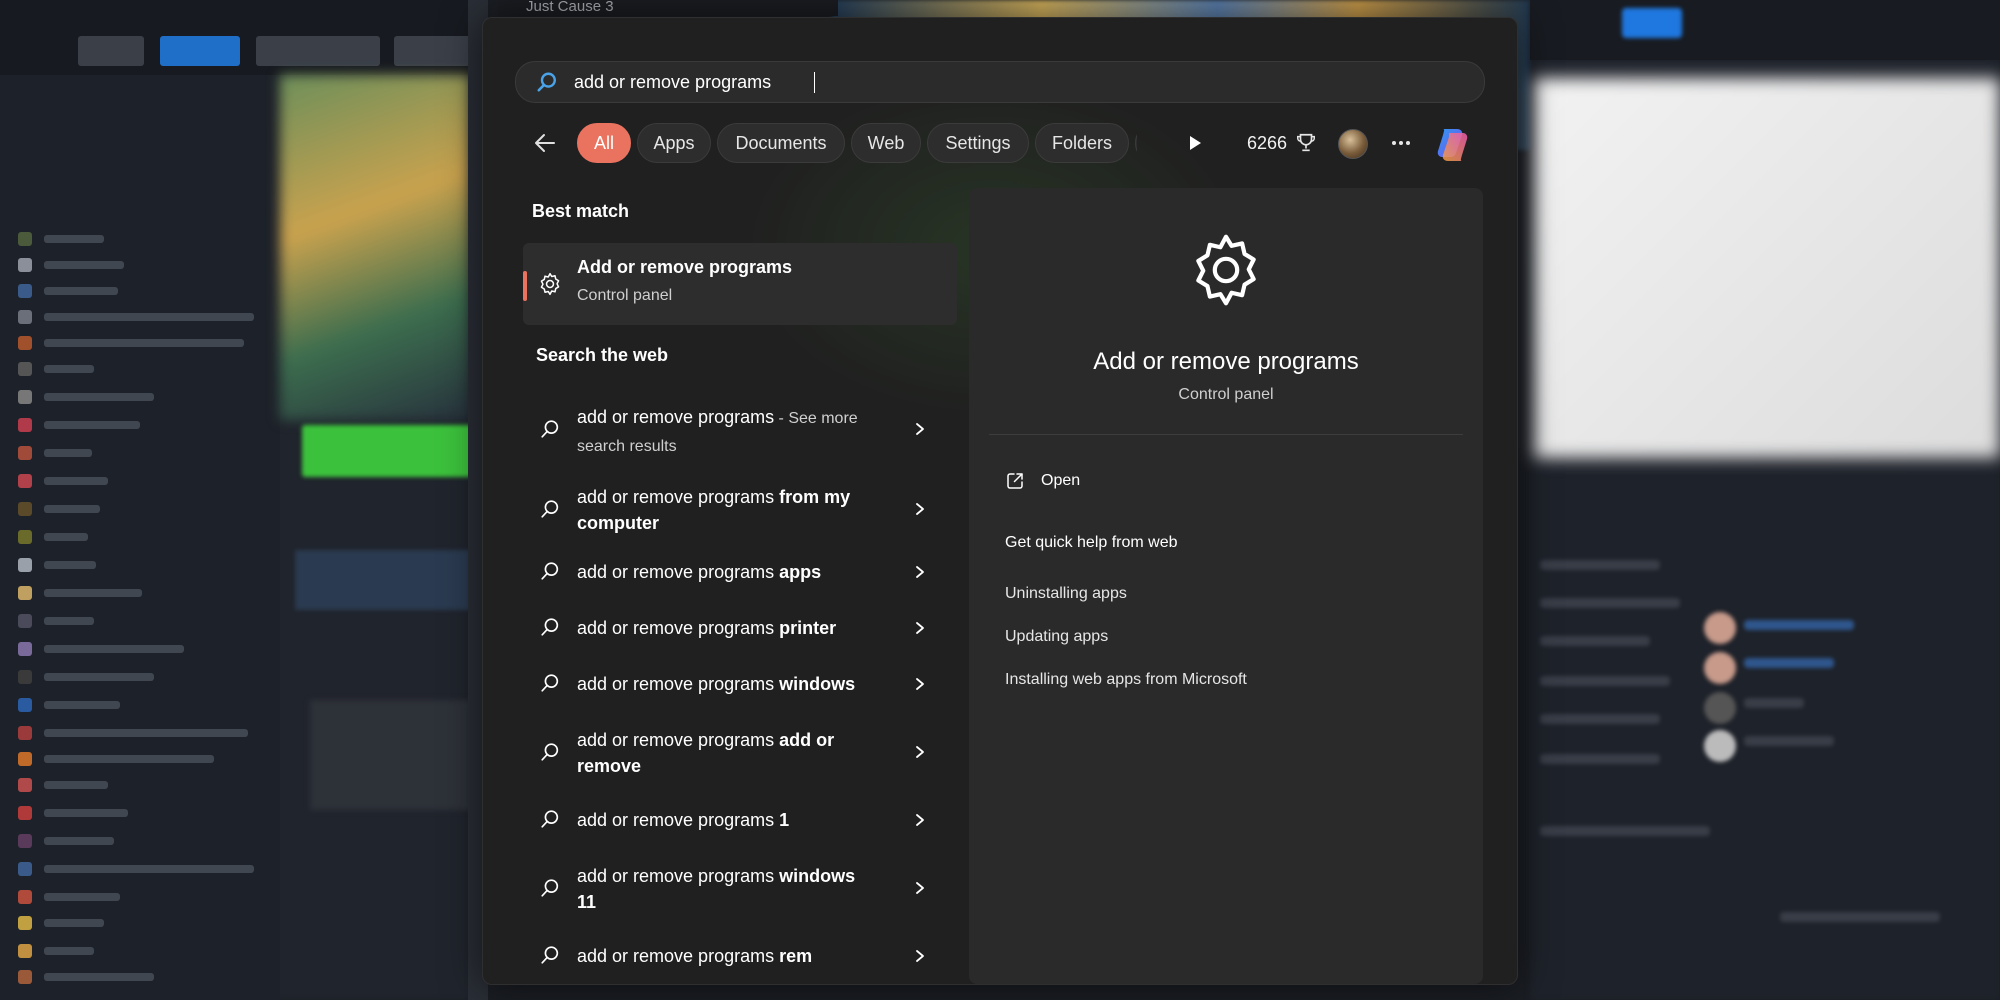 The width and height of the screenshot is (2000, 1000). What do you see at coordinates (740, 759) in the screenshot?
I see `web-result-item: add or remove programs add or remove` at bounding box center [740, 759].